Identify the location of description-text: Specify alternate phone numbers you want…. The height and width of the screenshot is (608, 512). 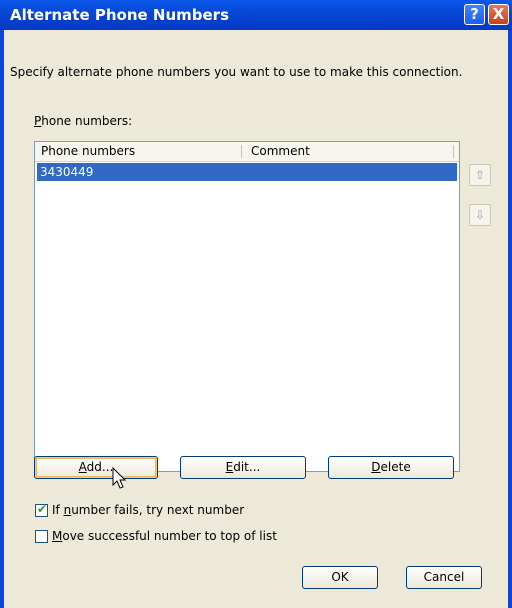
(236, 72).